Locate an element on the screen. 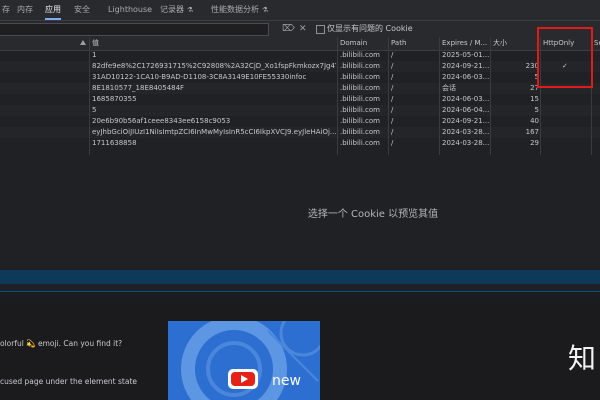 This screenshot has width=600, height=400. column-header-domain: Domain is located at coordinates (363, 43).